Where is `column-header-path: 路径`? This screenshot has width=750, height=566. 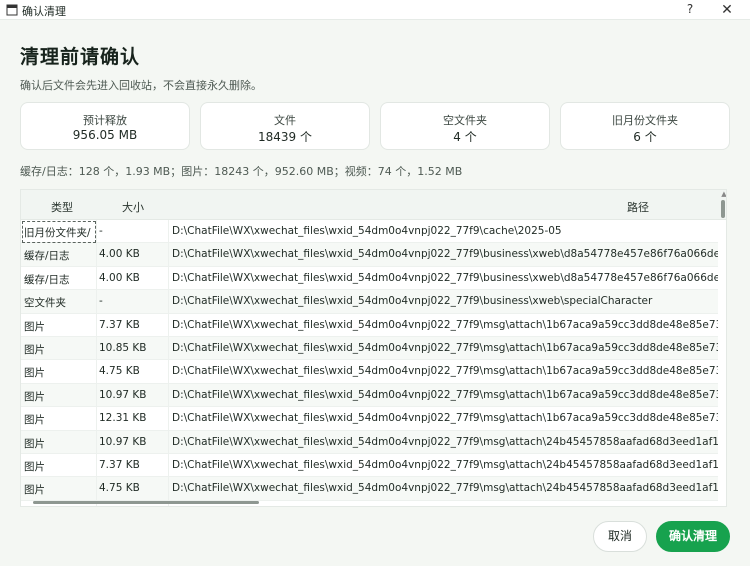
column-header-path: 路径 is located at coordinates (638, 207).